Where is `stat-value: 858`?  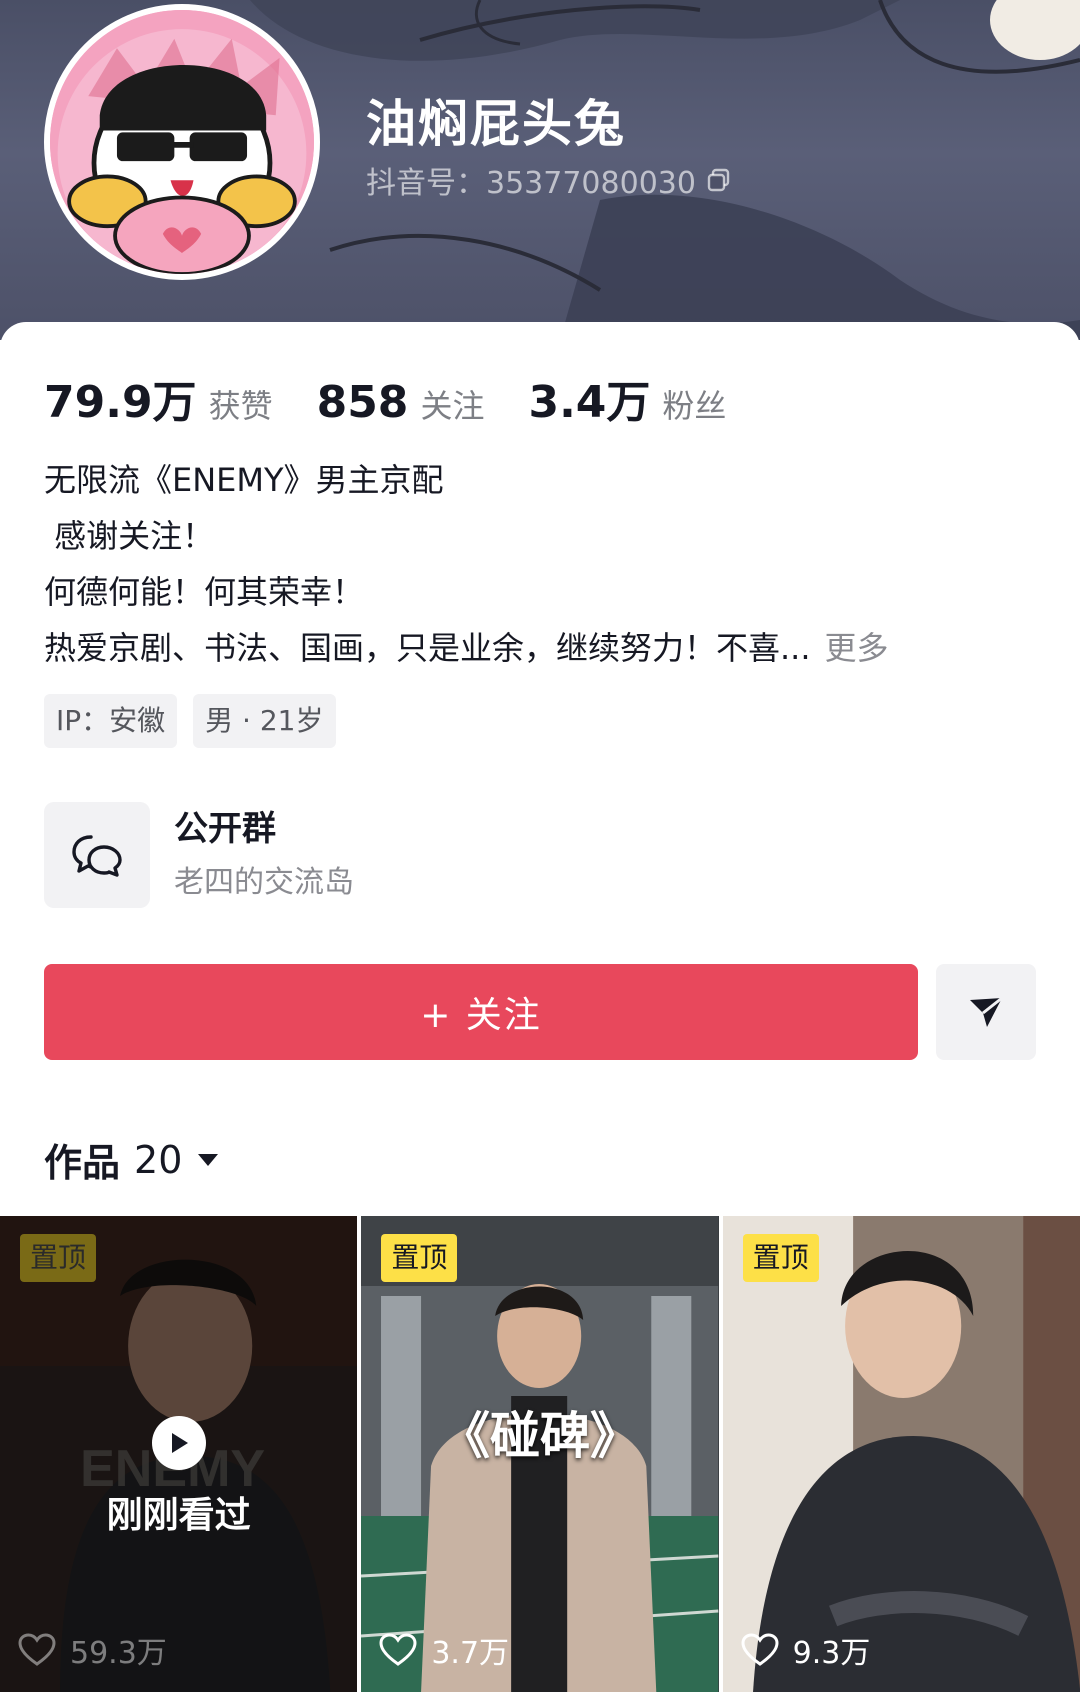
stat-value: 858 is located at coordinates (362, 402).